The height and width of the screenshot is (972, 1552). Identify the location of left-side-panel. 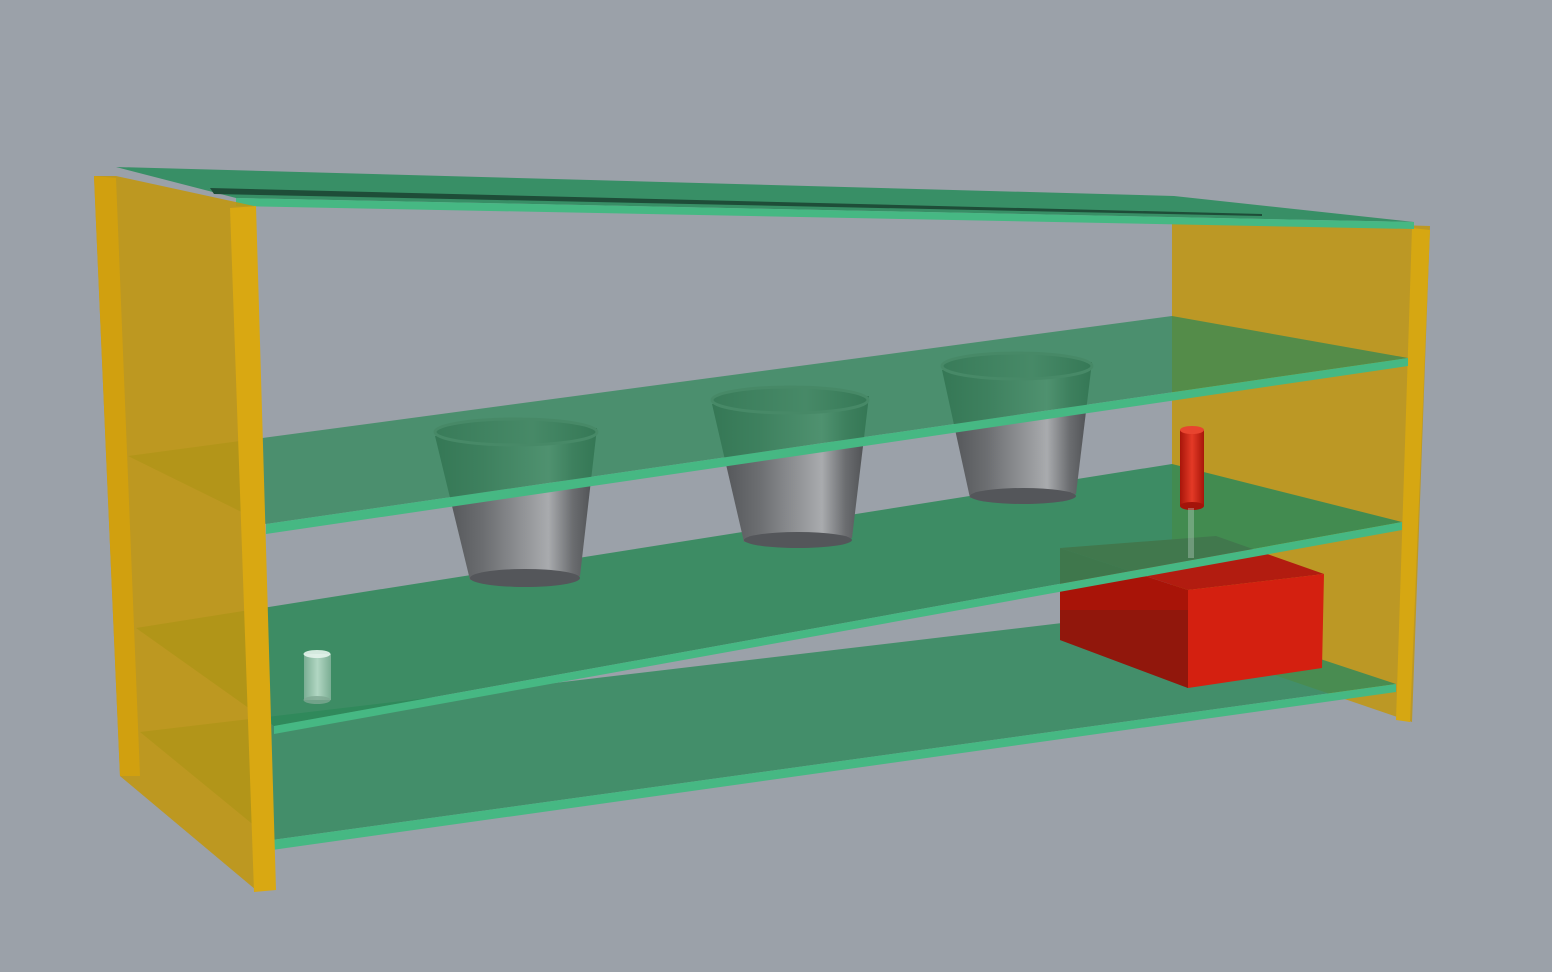
(185, 534).